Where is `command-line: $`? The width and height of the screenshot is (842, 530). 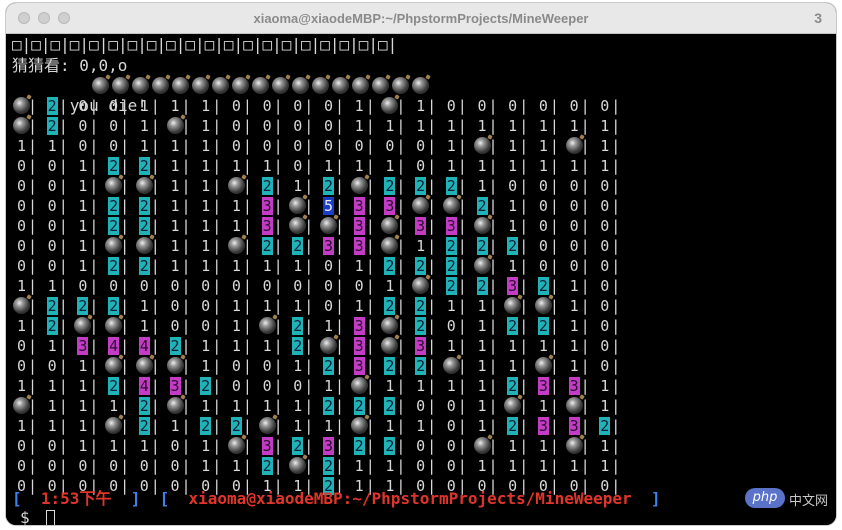
command-line: $ is located at coordinates (25, 516).